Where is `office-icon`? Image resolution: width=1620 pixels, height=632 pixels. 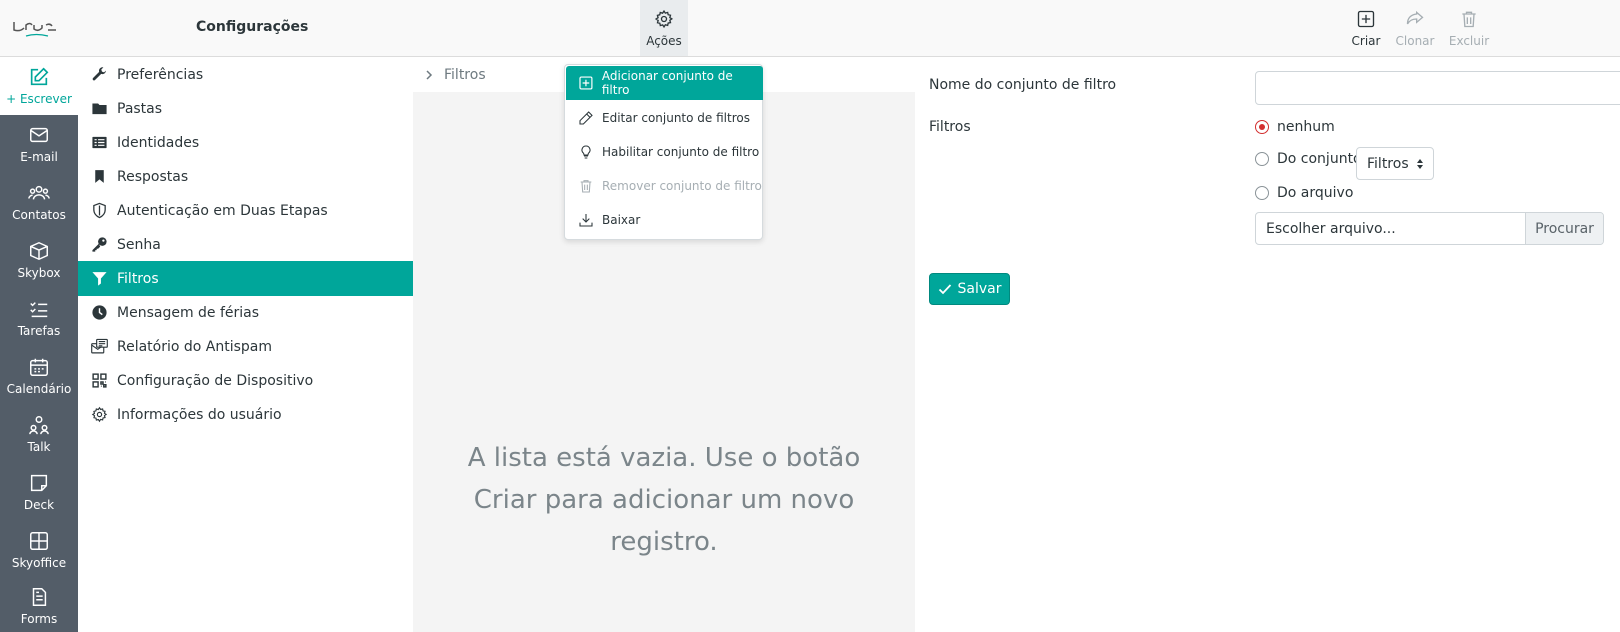
office-icon is located at coordinates (39, 541).